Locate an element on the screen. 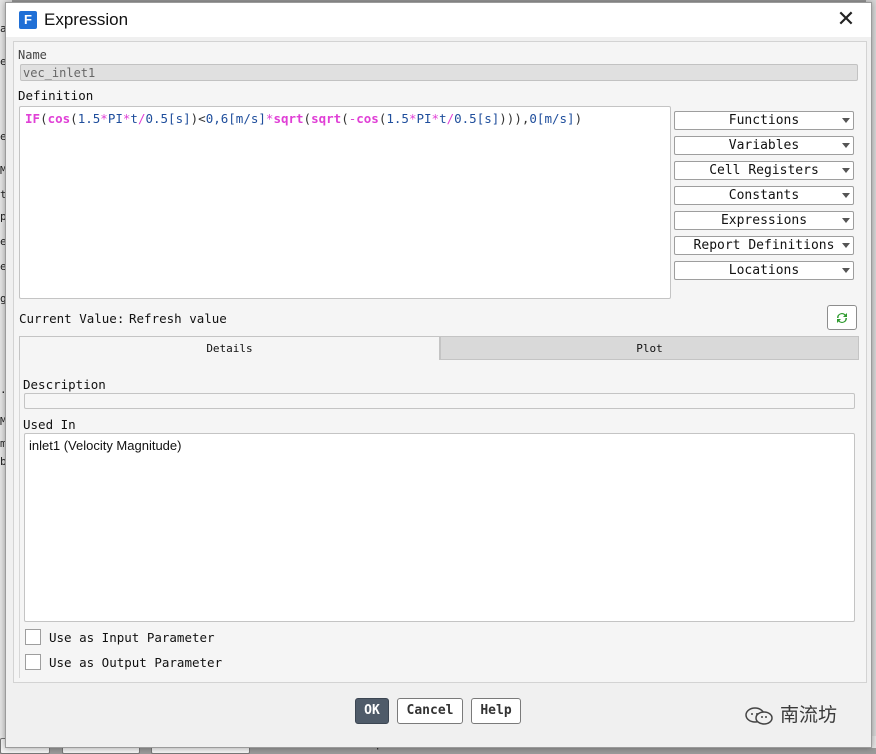 The height and width of the screenshot is (754, 876). cell-registers-dropdown: Cell Registers is located at coordinates (764, 170).